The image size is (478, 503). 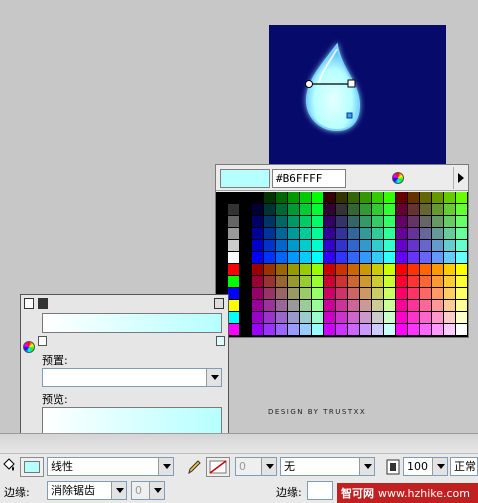 I want to click on swatch-menu-arrow-icon, so click(x=460, y=178).